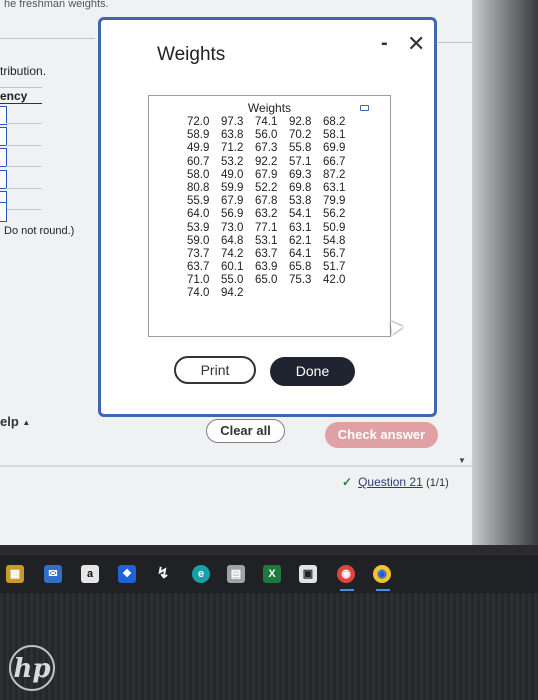 The height and width of the screenshot is (700, 538). I want to click on clear-all-button: Clear all, so click(245, 431).